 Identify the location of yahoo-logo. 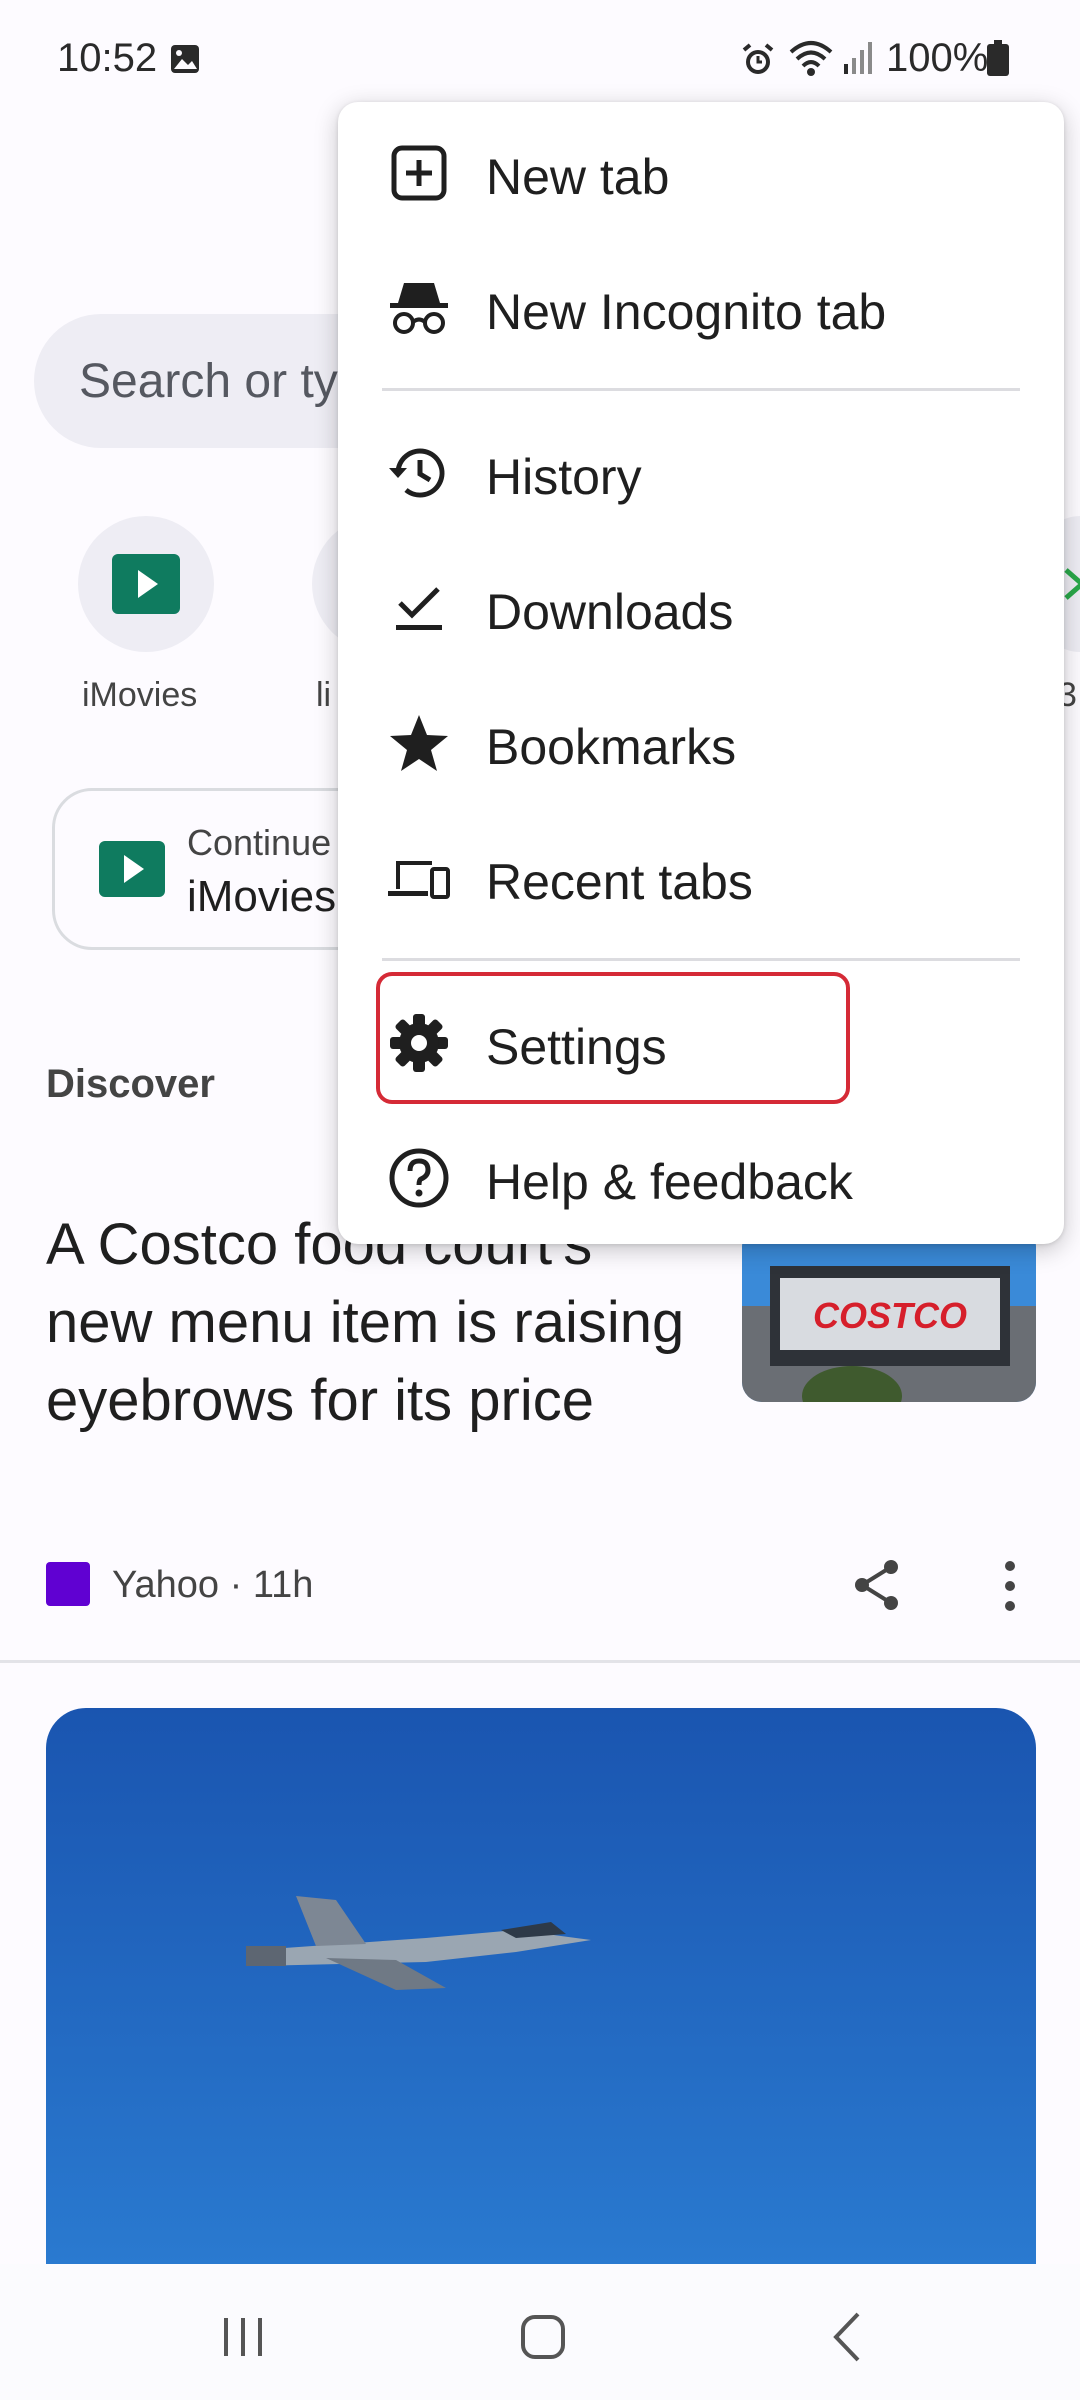
(68, 1584).